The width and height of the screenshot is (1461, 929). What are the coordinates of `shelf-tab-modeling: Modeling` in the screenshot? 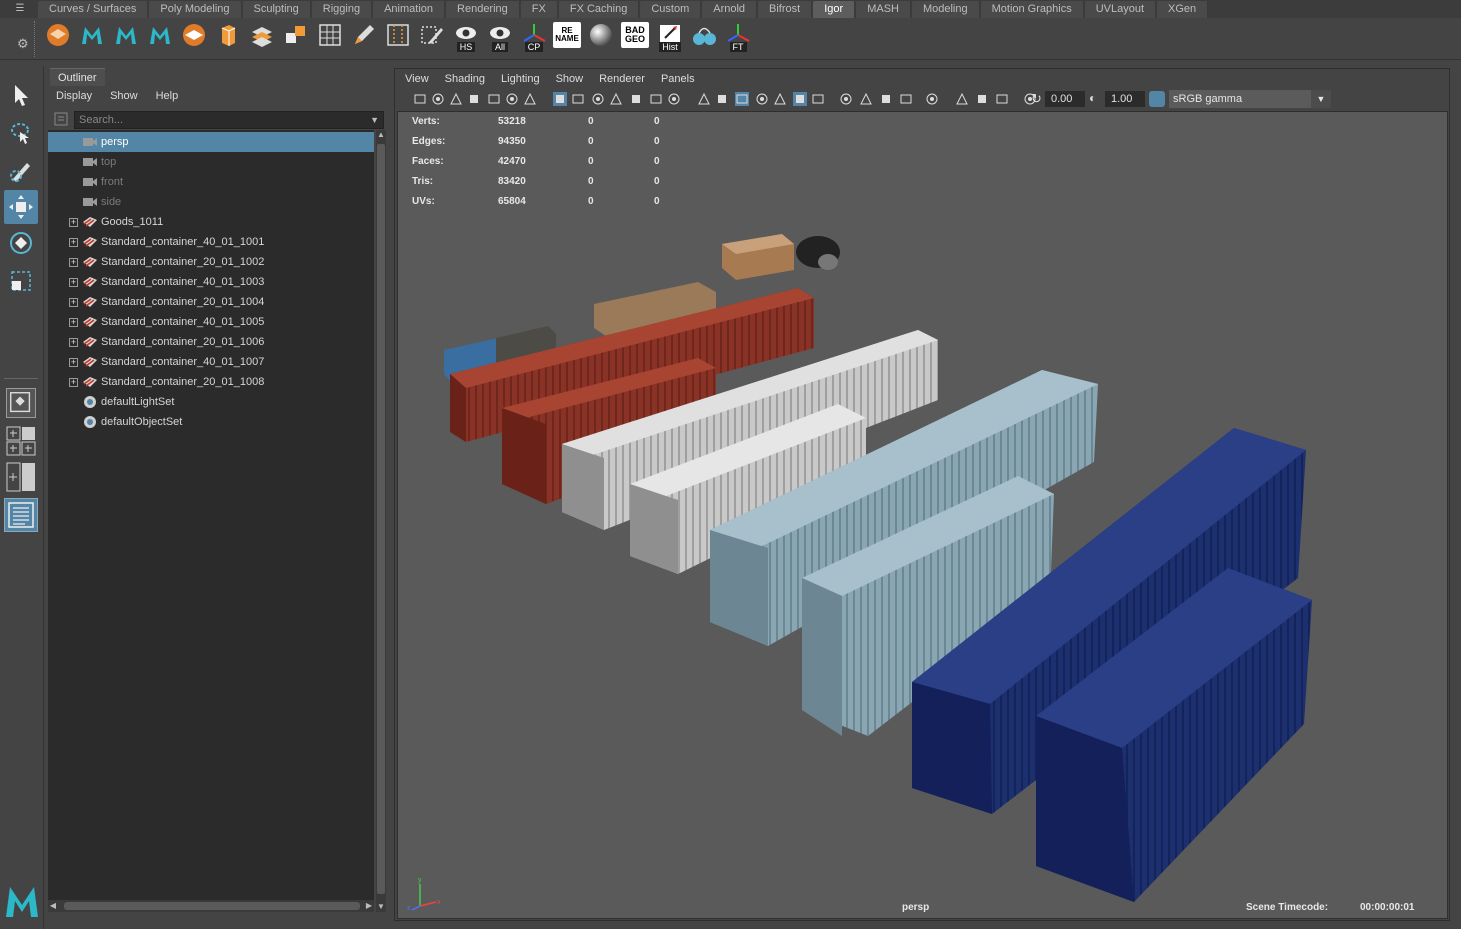 It's located at (945, 9).